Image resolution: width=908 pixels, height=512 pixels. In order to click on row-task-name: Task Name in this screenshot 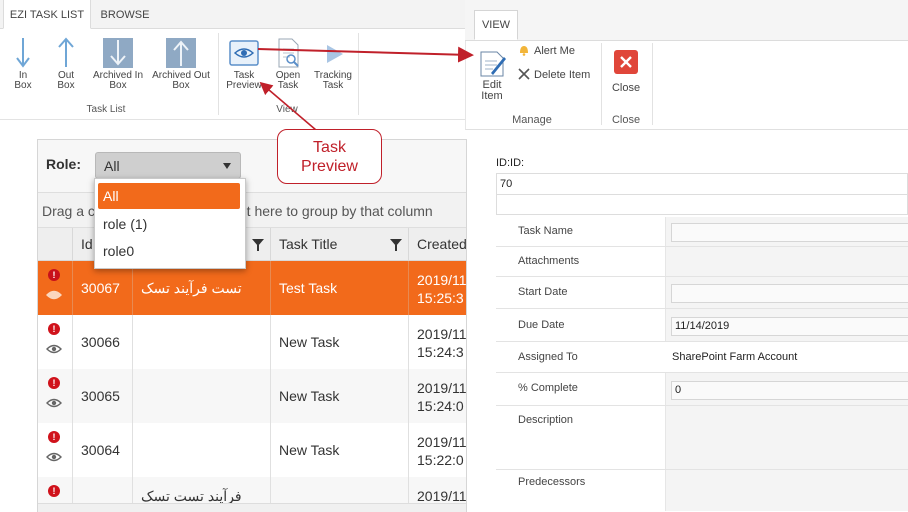, I will do `click(702, 232)`.